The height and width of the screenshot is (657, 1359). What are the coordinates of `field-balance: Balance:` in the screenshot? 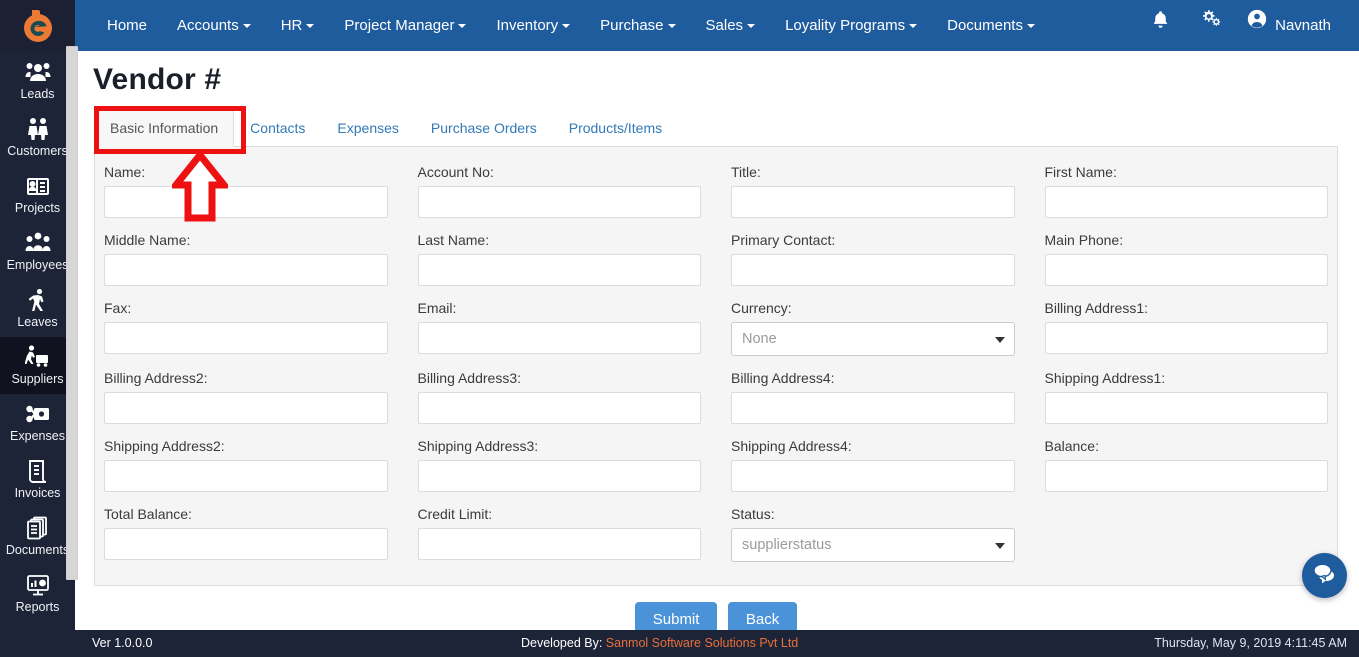 It's located at (1186, 465).